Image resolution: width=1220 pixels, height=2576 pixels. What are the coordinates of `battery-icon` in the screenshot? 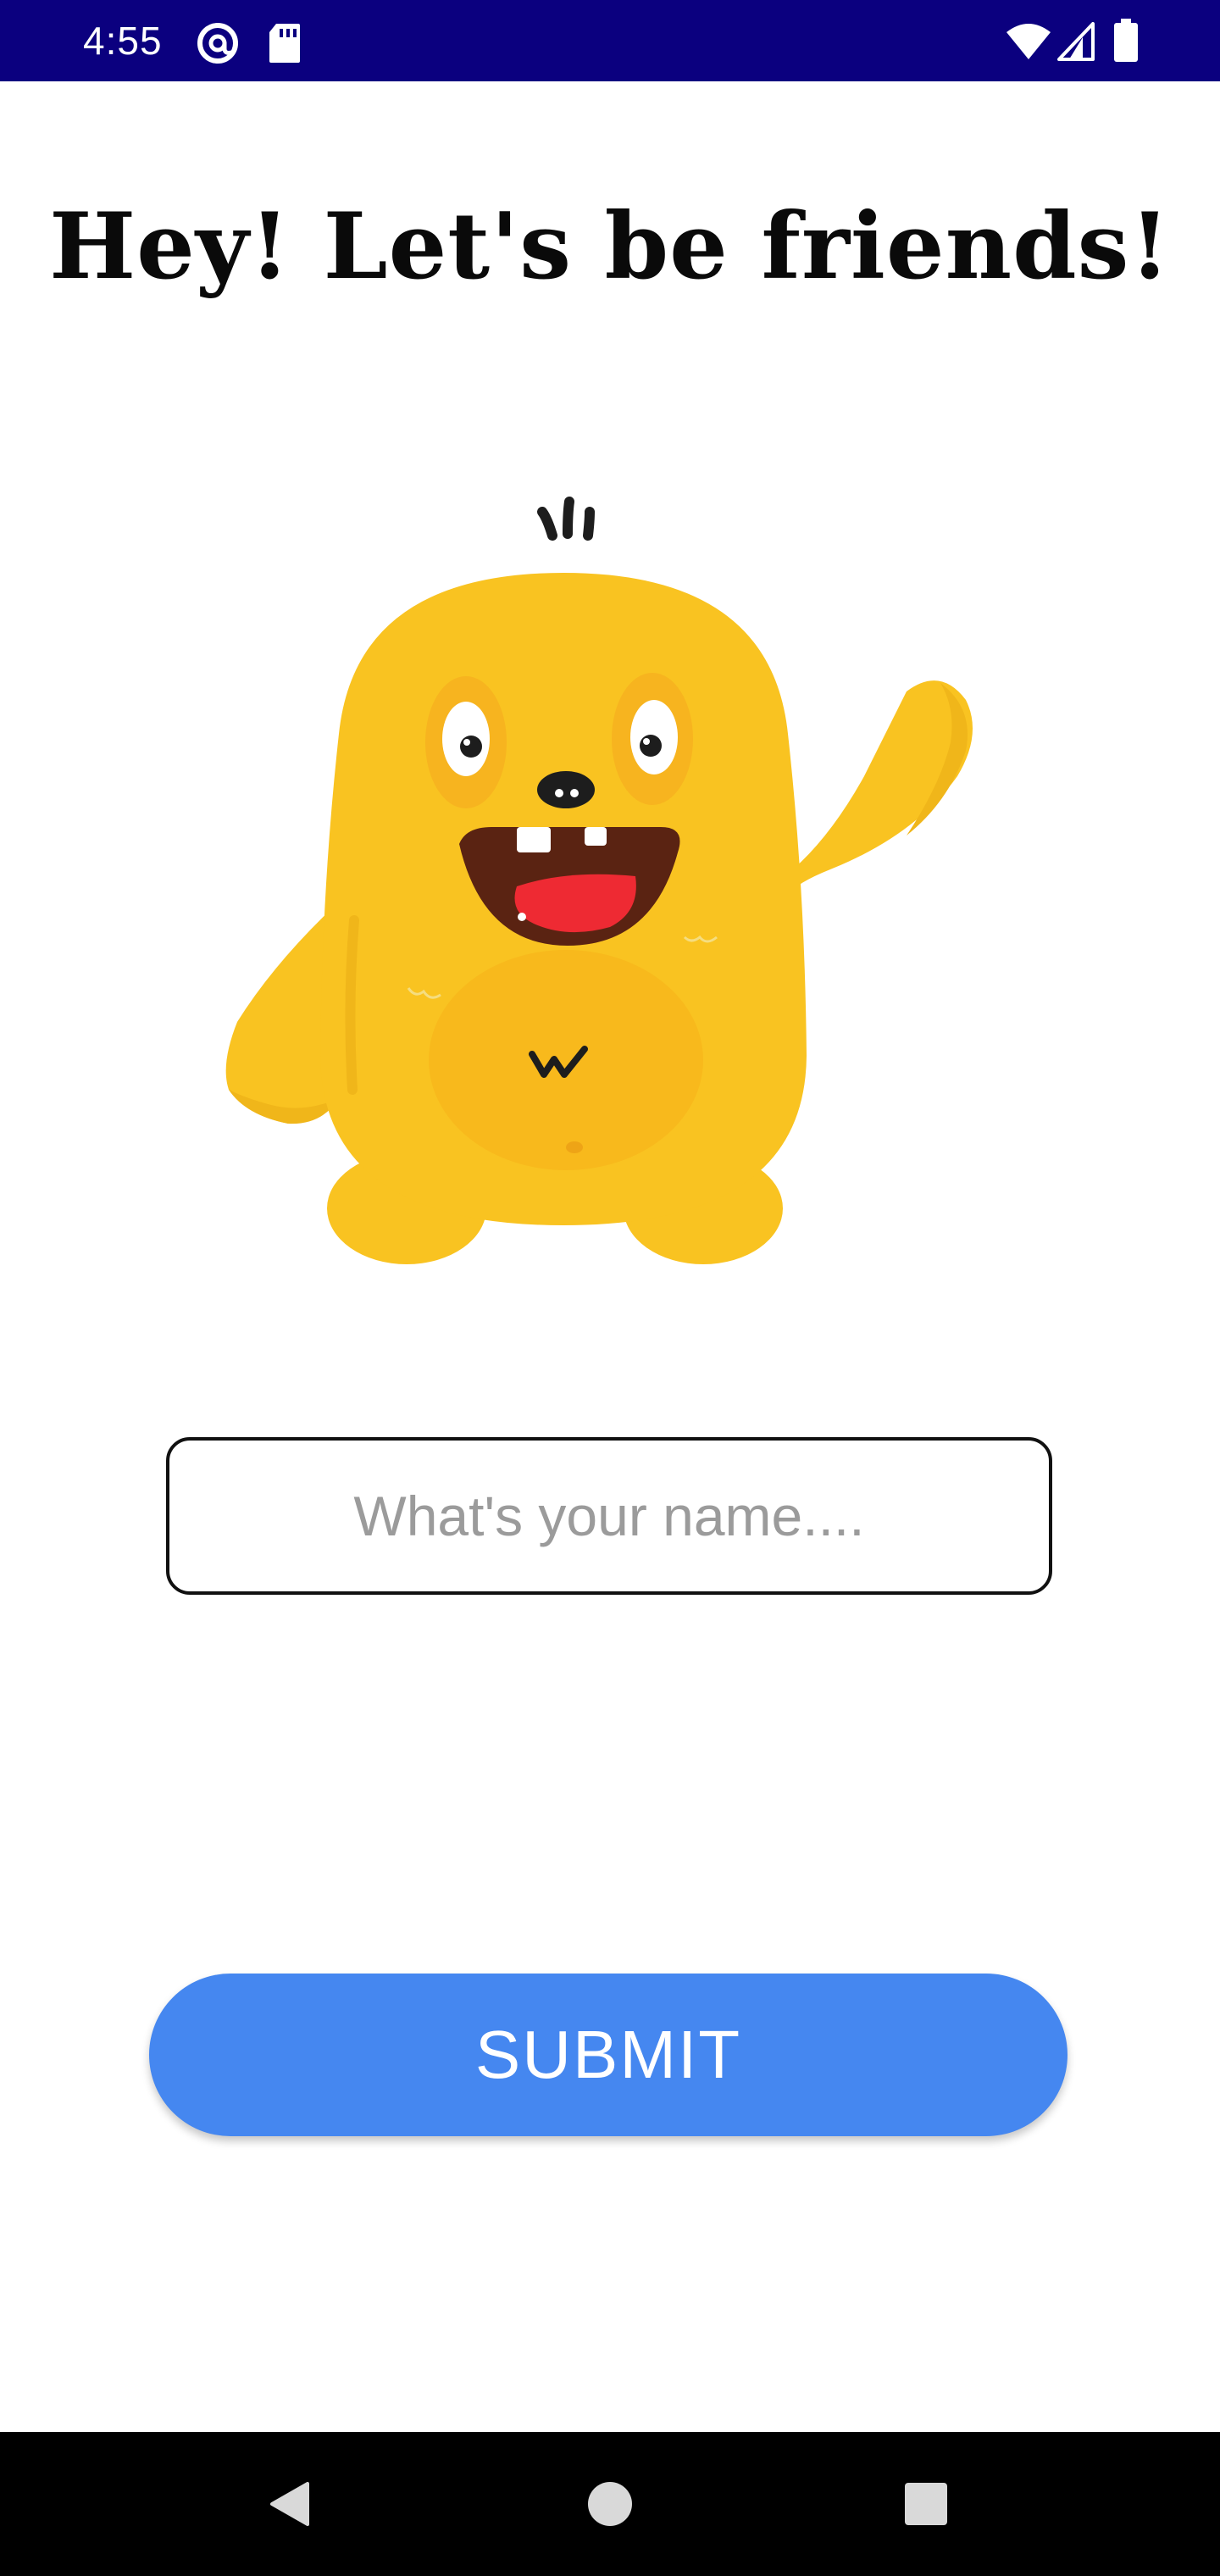 It's located at (1126, 40).